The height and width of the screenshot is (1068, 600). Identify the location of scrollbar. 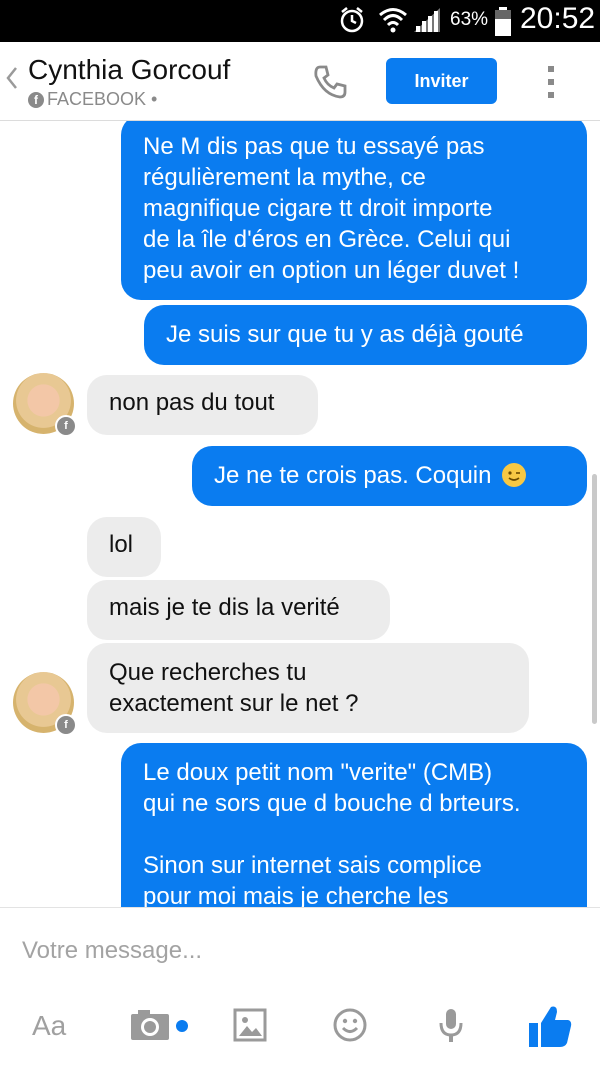
(594, 599).